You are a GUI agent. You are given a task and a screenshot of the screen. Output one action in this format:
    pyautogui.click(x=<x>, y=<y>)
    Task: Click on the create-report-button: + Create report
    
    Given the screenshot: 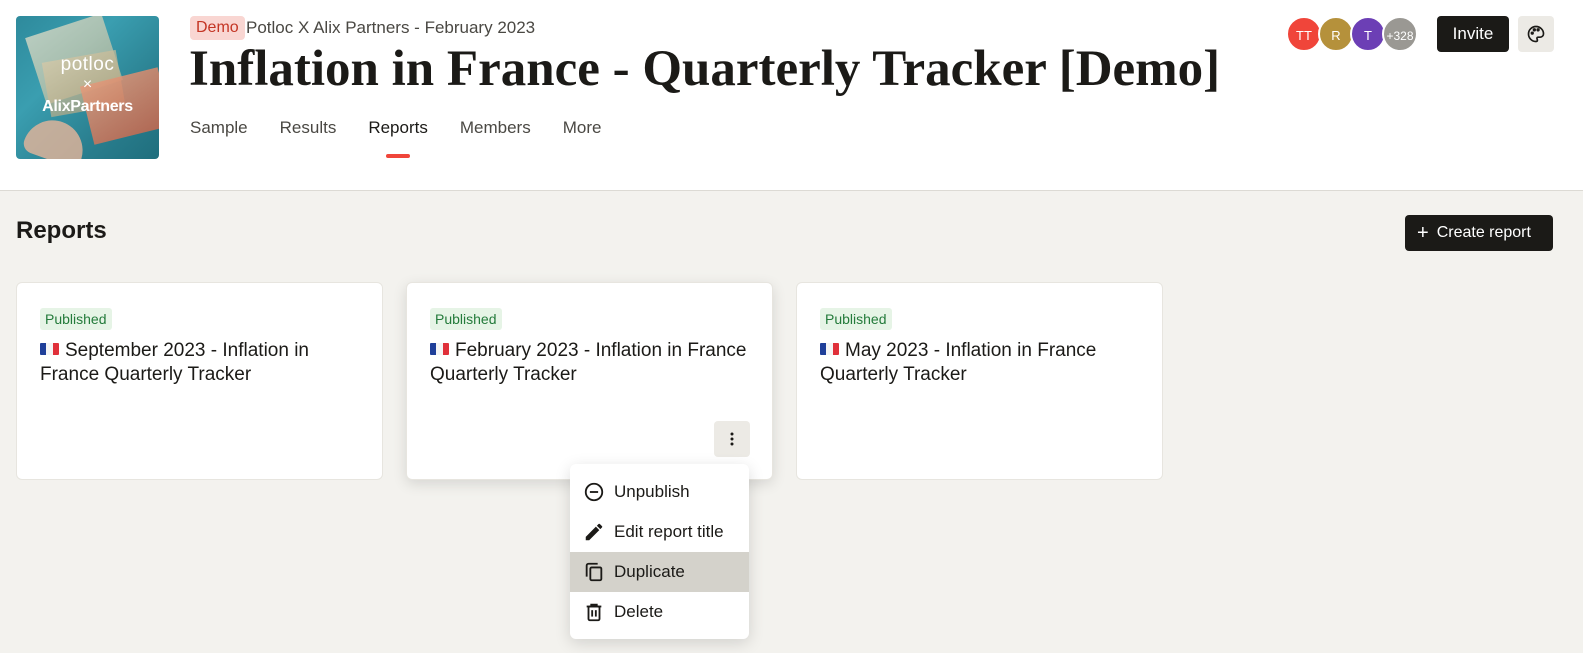 What is the action you would take?
    pyautogui.click(x=1479, y=233)
    